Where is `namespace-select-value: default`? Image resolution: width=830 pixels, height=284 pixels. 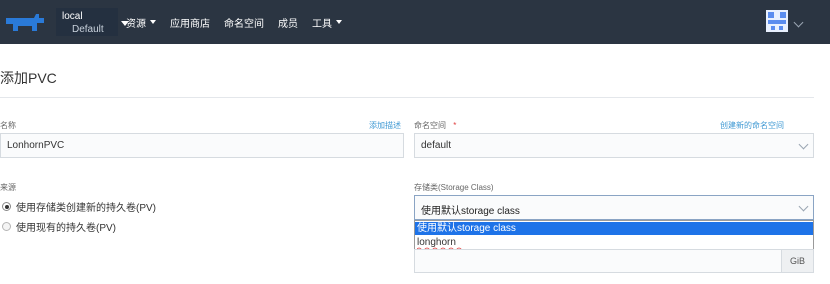
namespace-select-value: default is located at coordinates (436, 145).